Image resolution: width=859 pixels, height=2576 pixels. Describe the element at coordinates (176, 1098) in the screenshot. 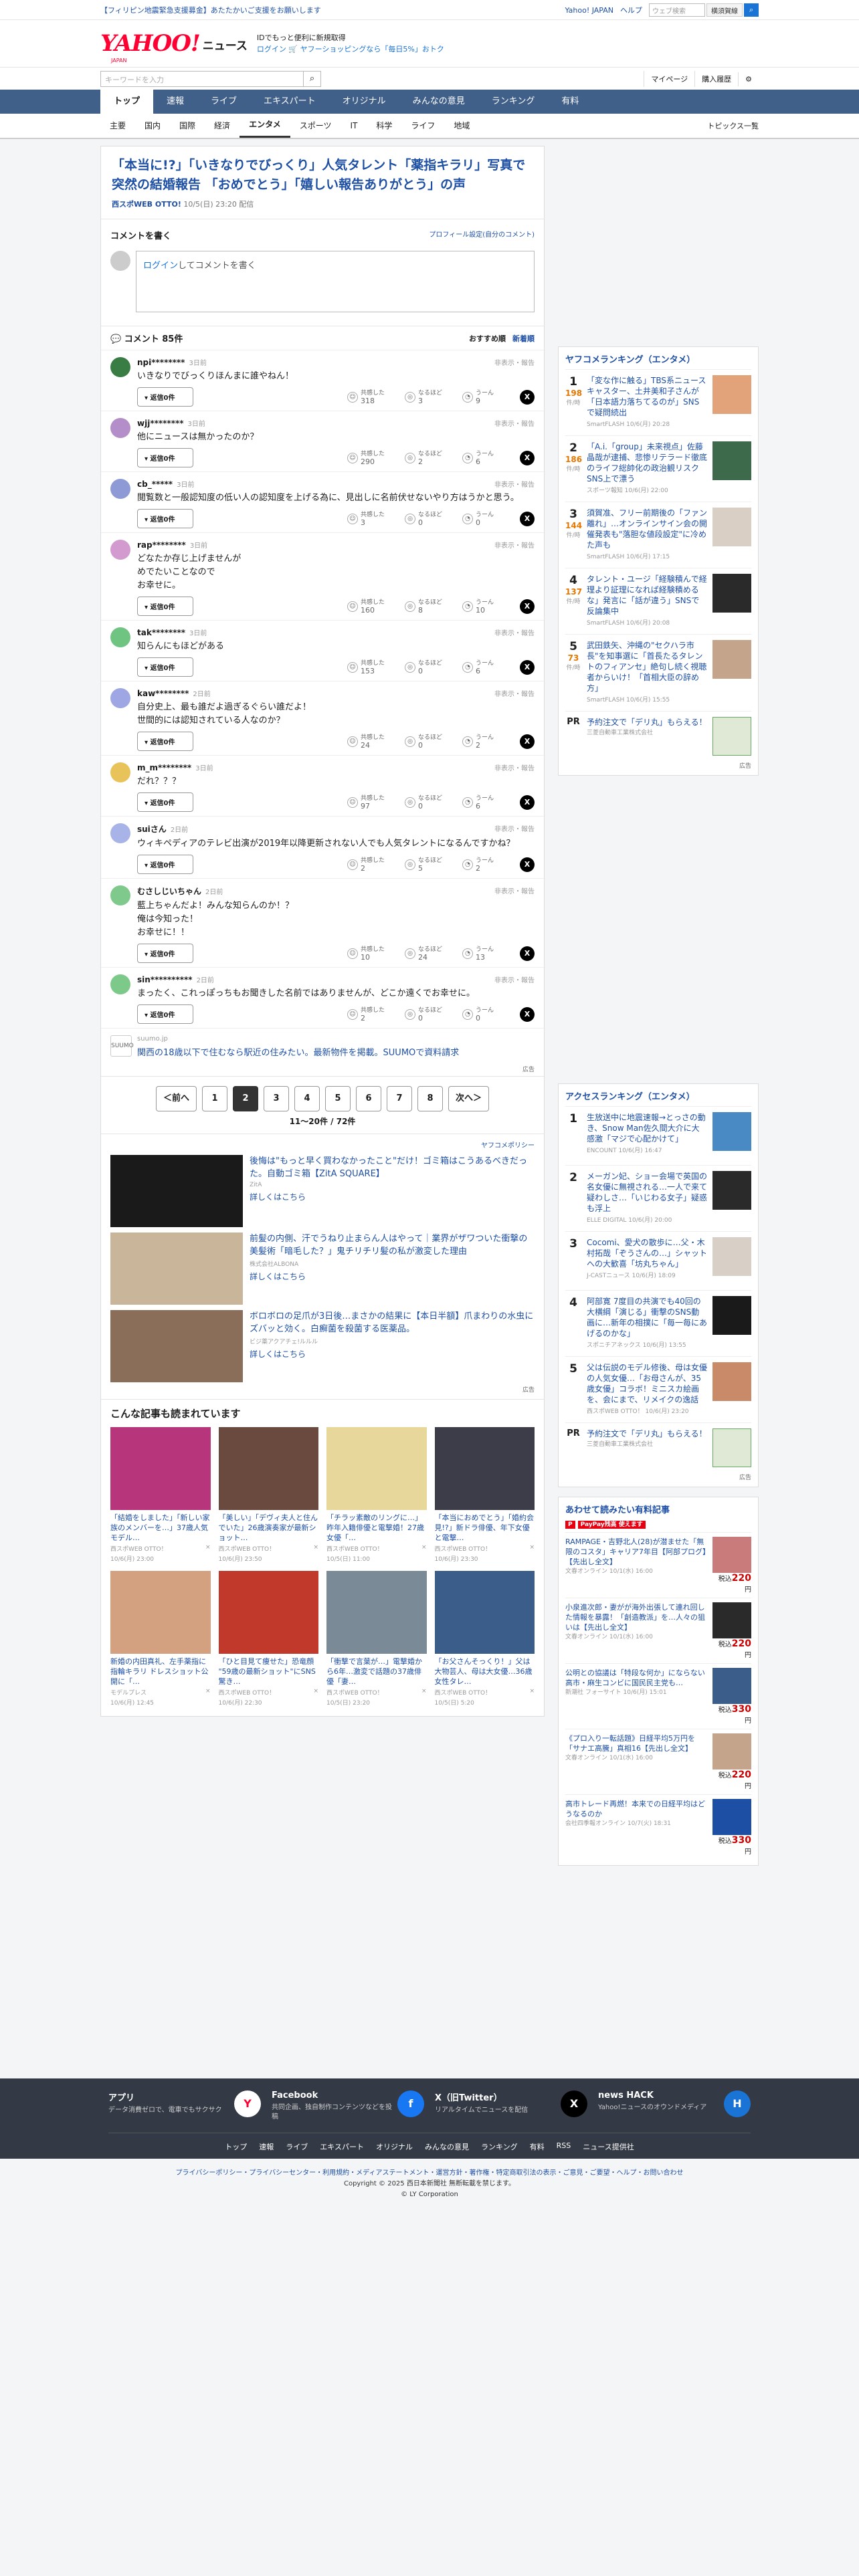

I see `prev-page-button: ＜前へ` at that location.